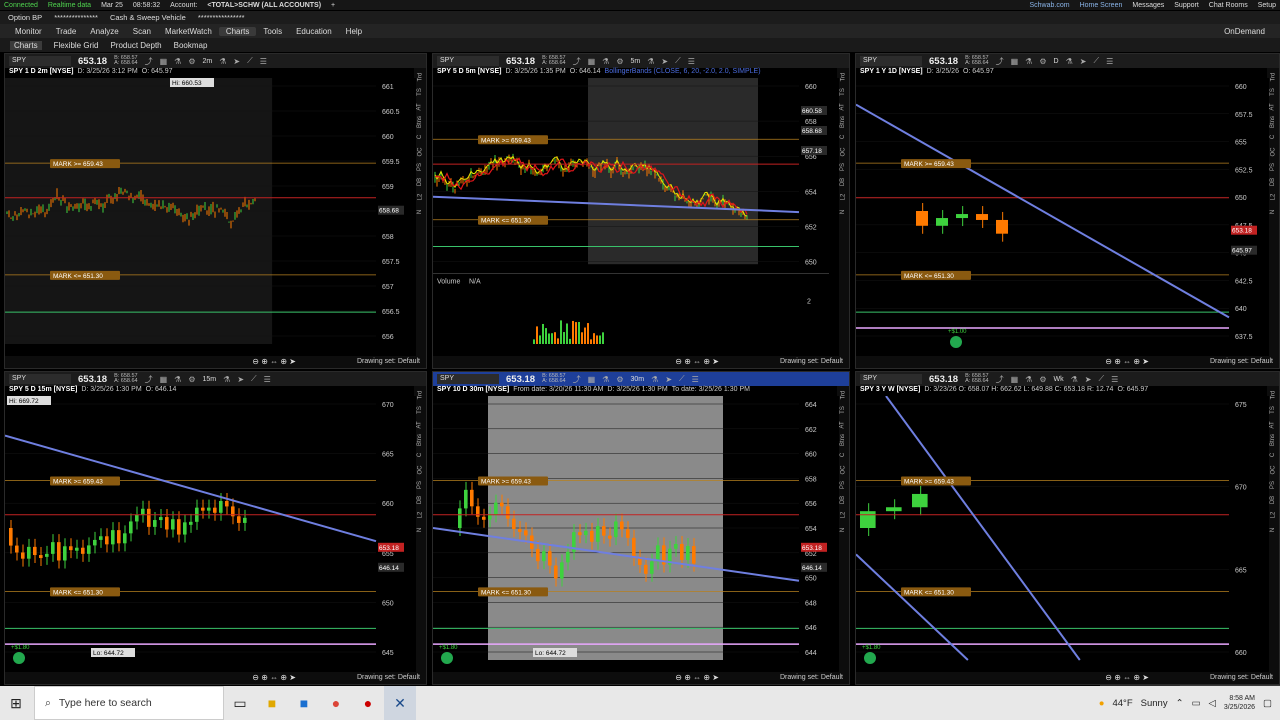 The width and height of the screenshot is (1280, 720). I want to click on clock: 8:58 AM 3/25/2026, so click(1239, 703).